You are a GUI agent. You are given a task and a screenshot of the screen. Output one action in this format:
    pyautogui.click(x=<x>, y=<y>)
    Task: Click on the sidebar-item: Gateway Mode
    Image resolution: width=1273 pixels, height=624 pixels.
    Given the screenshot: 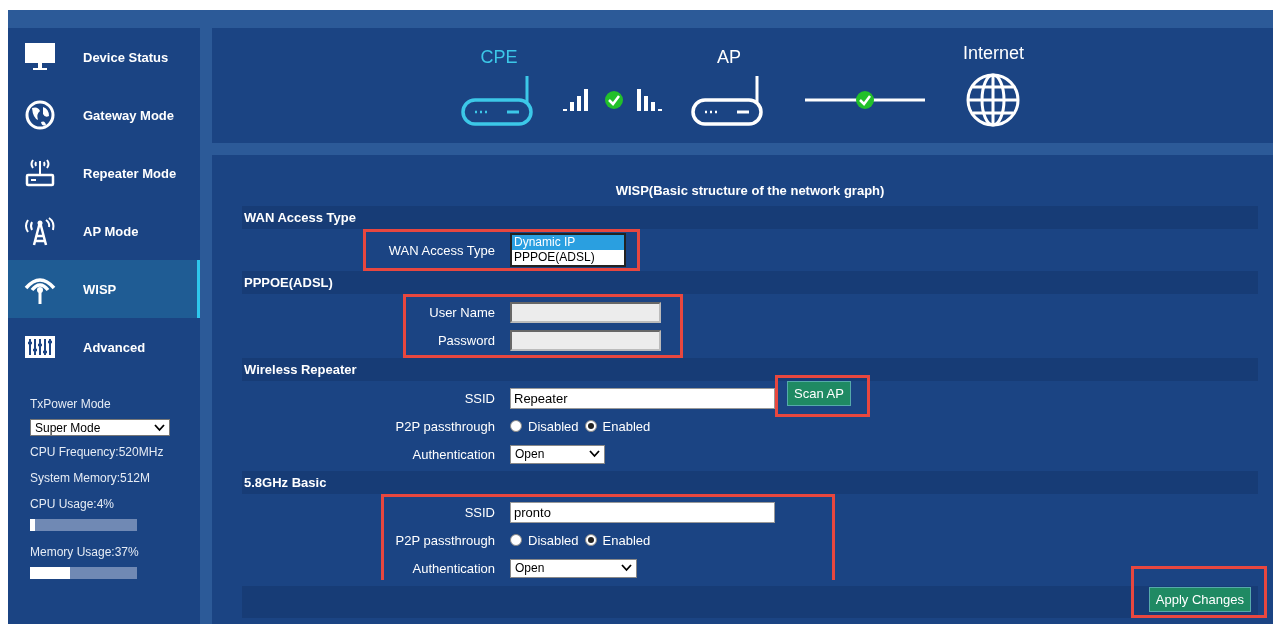 What is the action you would take?
    pyautogui.click(x=104, y=115)
    